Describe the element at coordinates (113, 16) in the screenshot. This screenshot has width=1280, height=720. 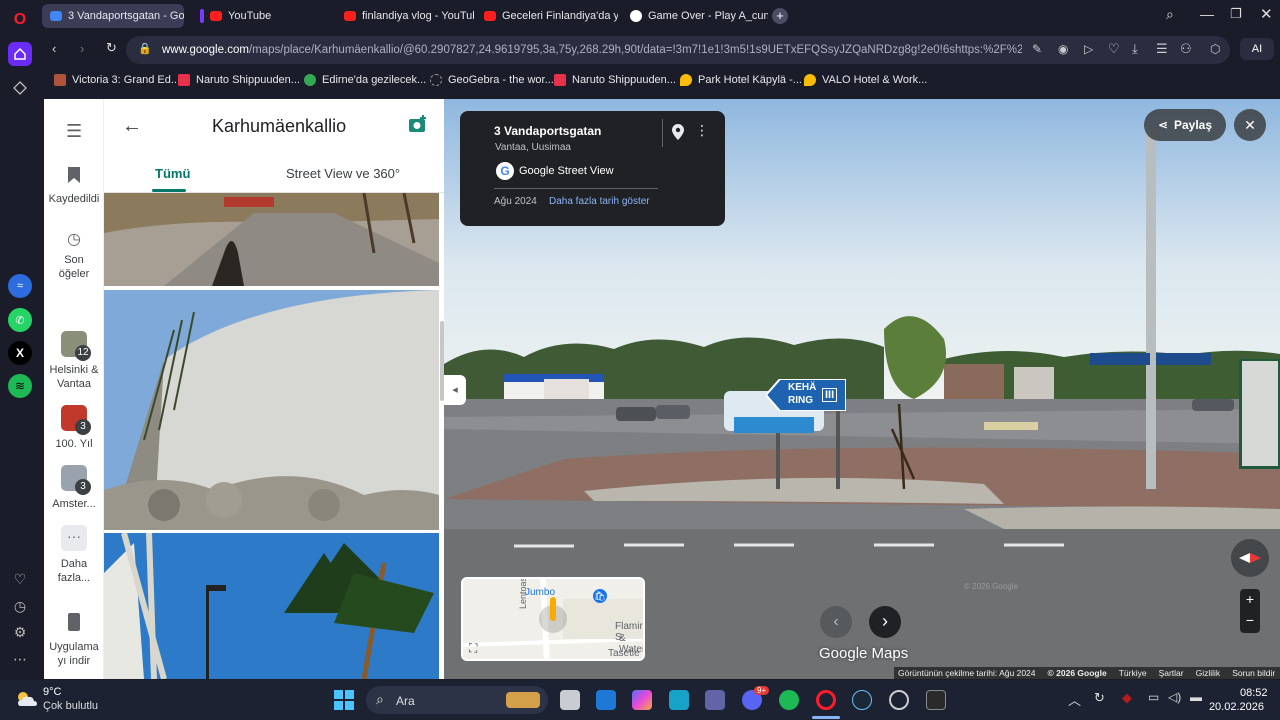
I see `tab-google-maps: 3 Vandaportsgatan - Goo` at that location.